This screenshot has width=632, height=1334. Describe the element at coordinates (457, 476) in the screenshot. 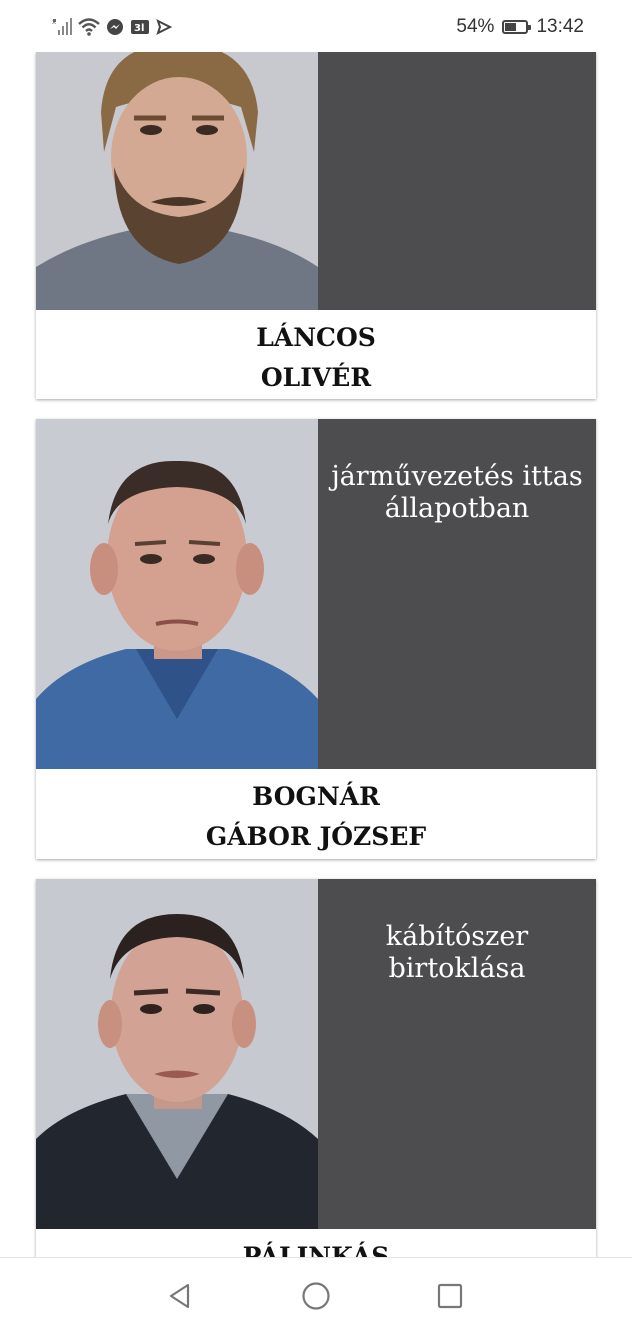

I see `offense-text-line1: járművezetés ittas` at that location.